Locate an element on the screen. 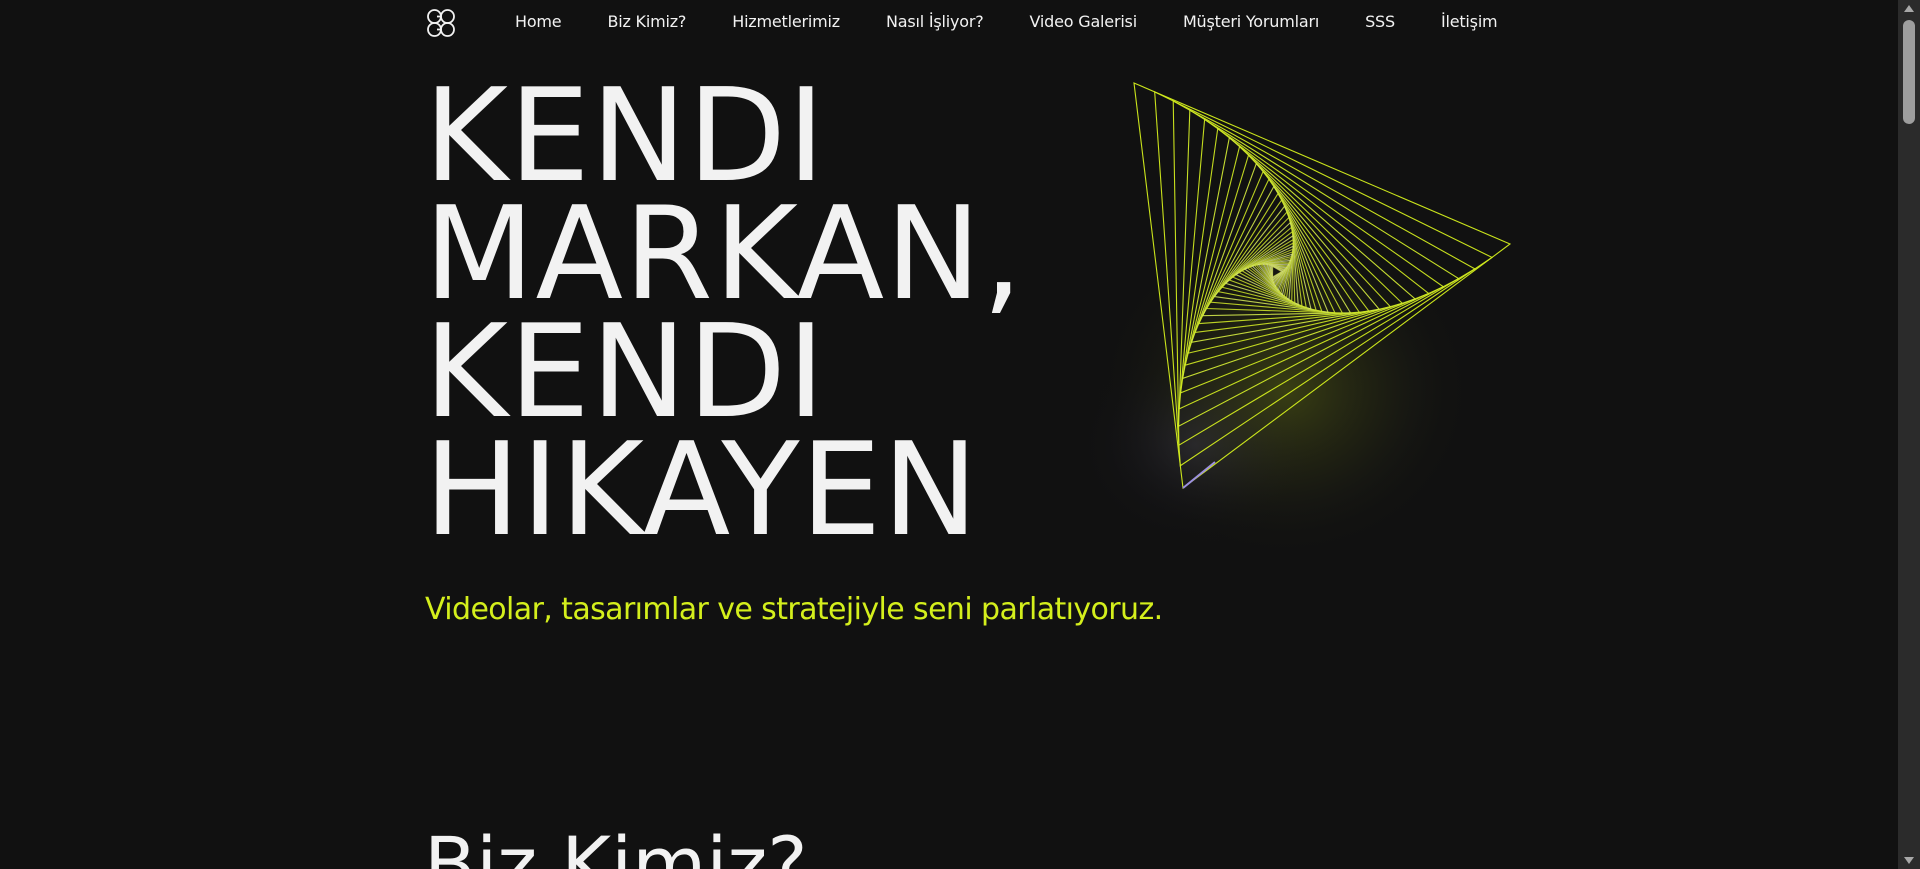 The height and width of the screenshot is (869, 1920). scroll-up-icon is located at coordinates (1909, 8).